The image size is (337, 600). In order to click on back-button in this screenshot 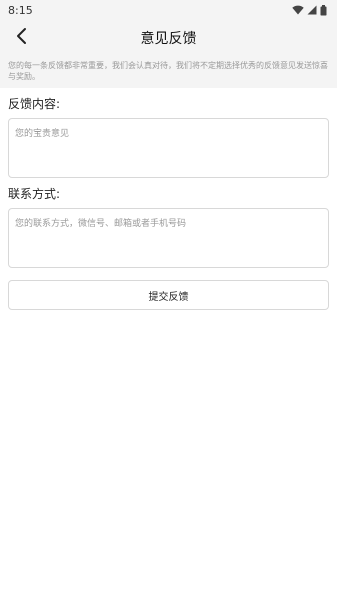, I will do `click(22, 38)`.